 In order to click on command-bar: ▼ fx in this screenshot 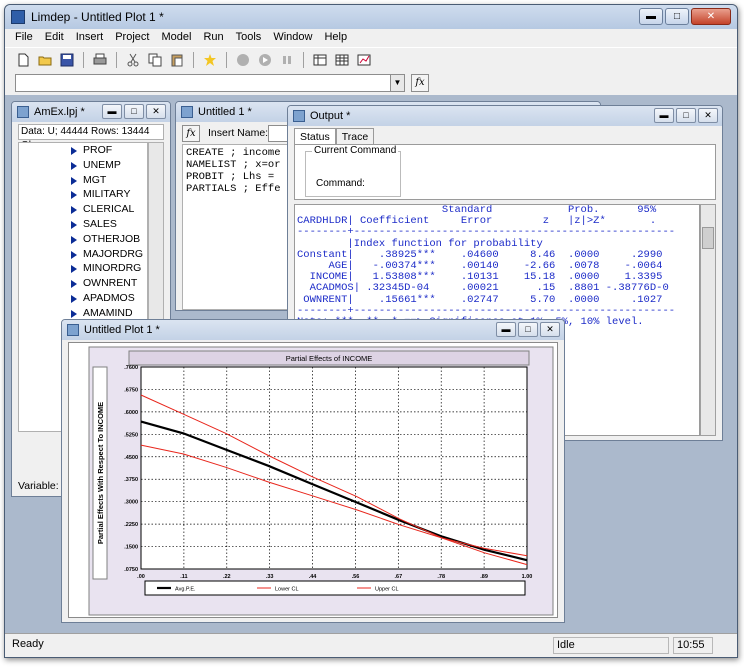, I will do `click(371, 83)`.